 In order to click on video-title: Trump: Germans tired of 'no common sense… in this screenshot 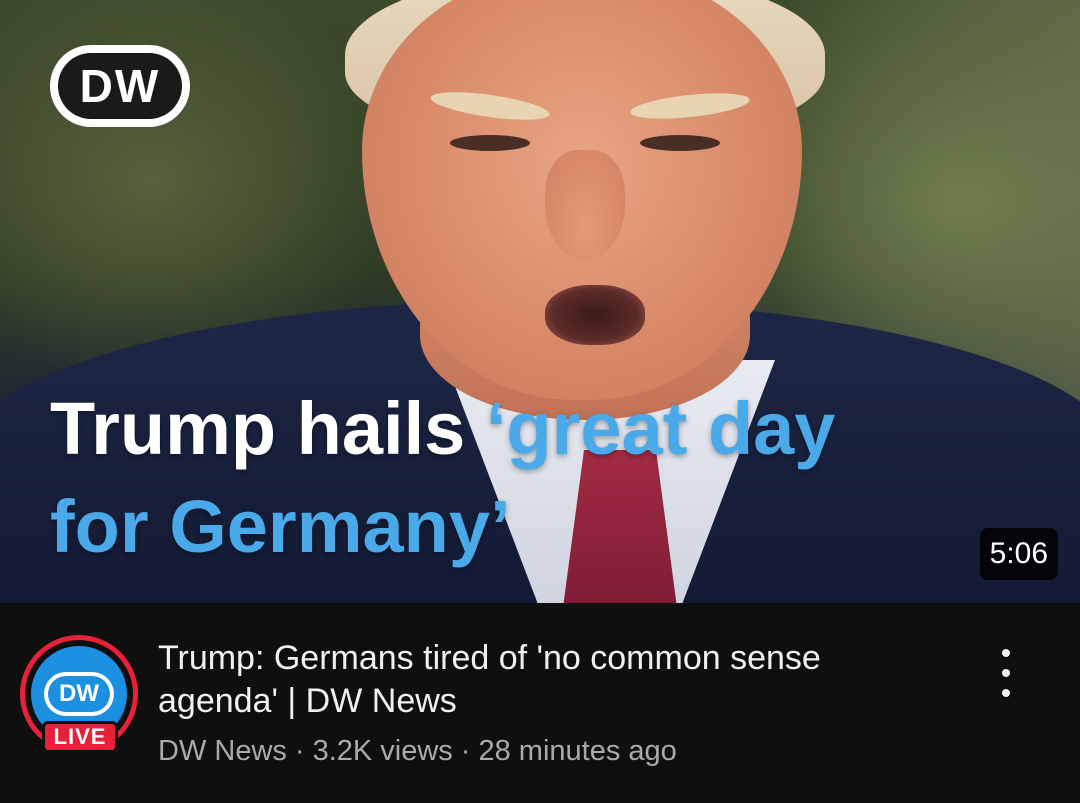, I will do `click(548, 680)`.